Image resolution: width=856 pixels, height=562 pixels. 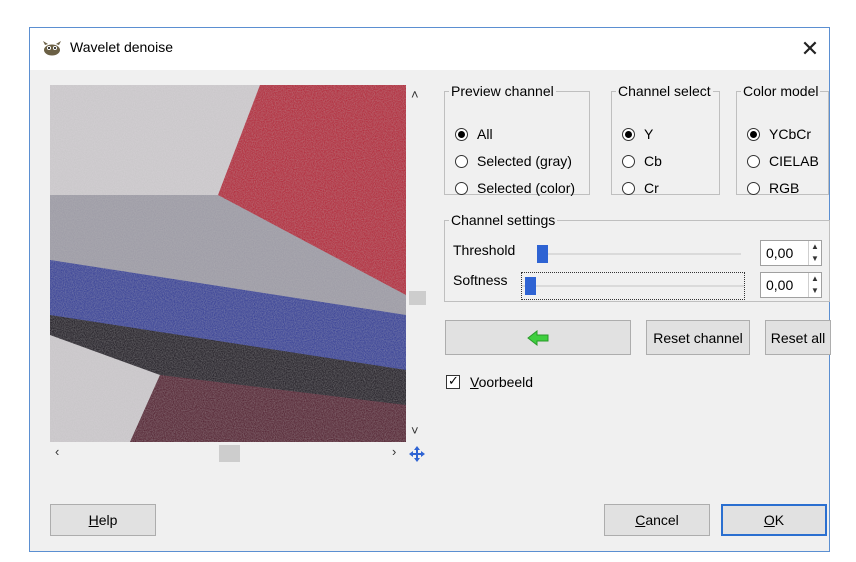 I want to click on ok-button: OK, so click(x=774, y=520).